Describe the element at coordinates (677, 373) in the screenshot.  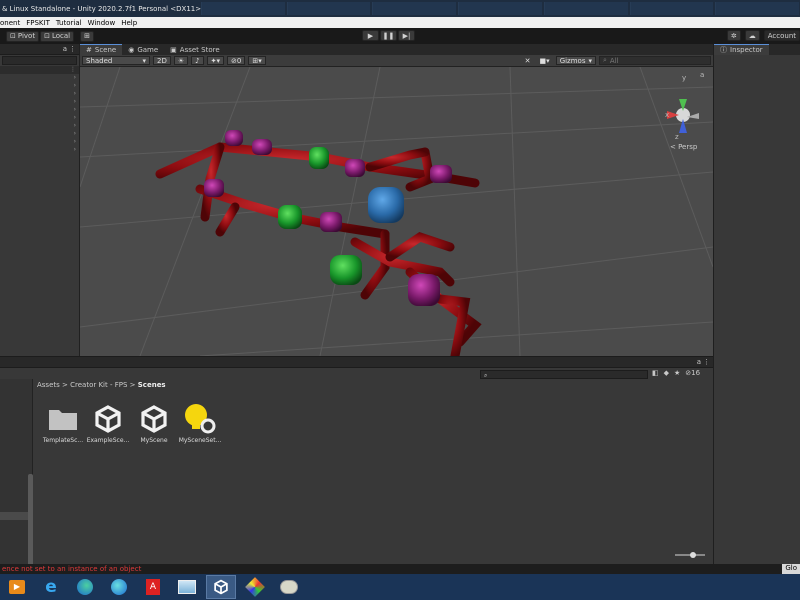
I see `favorite-star-icon: ★` at that location.